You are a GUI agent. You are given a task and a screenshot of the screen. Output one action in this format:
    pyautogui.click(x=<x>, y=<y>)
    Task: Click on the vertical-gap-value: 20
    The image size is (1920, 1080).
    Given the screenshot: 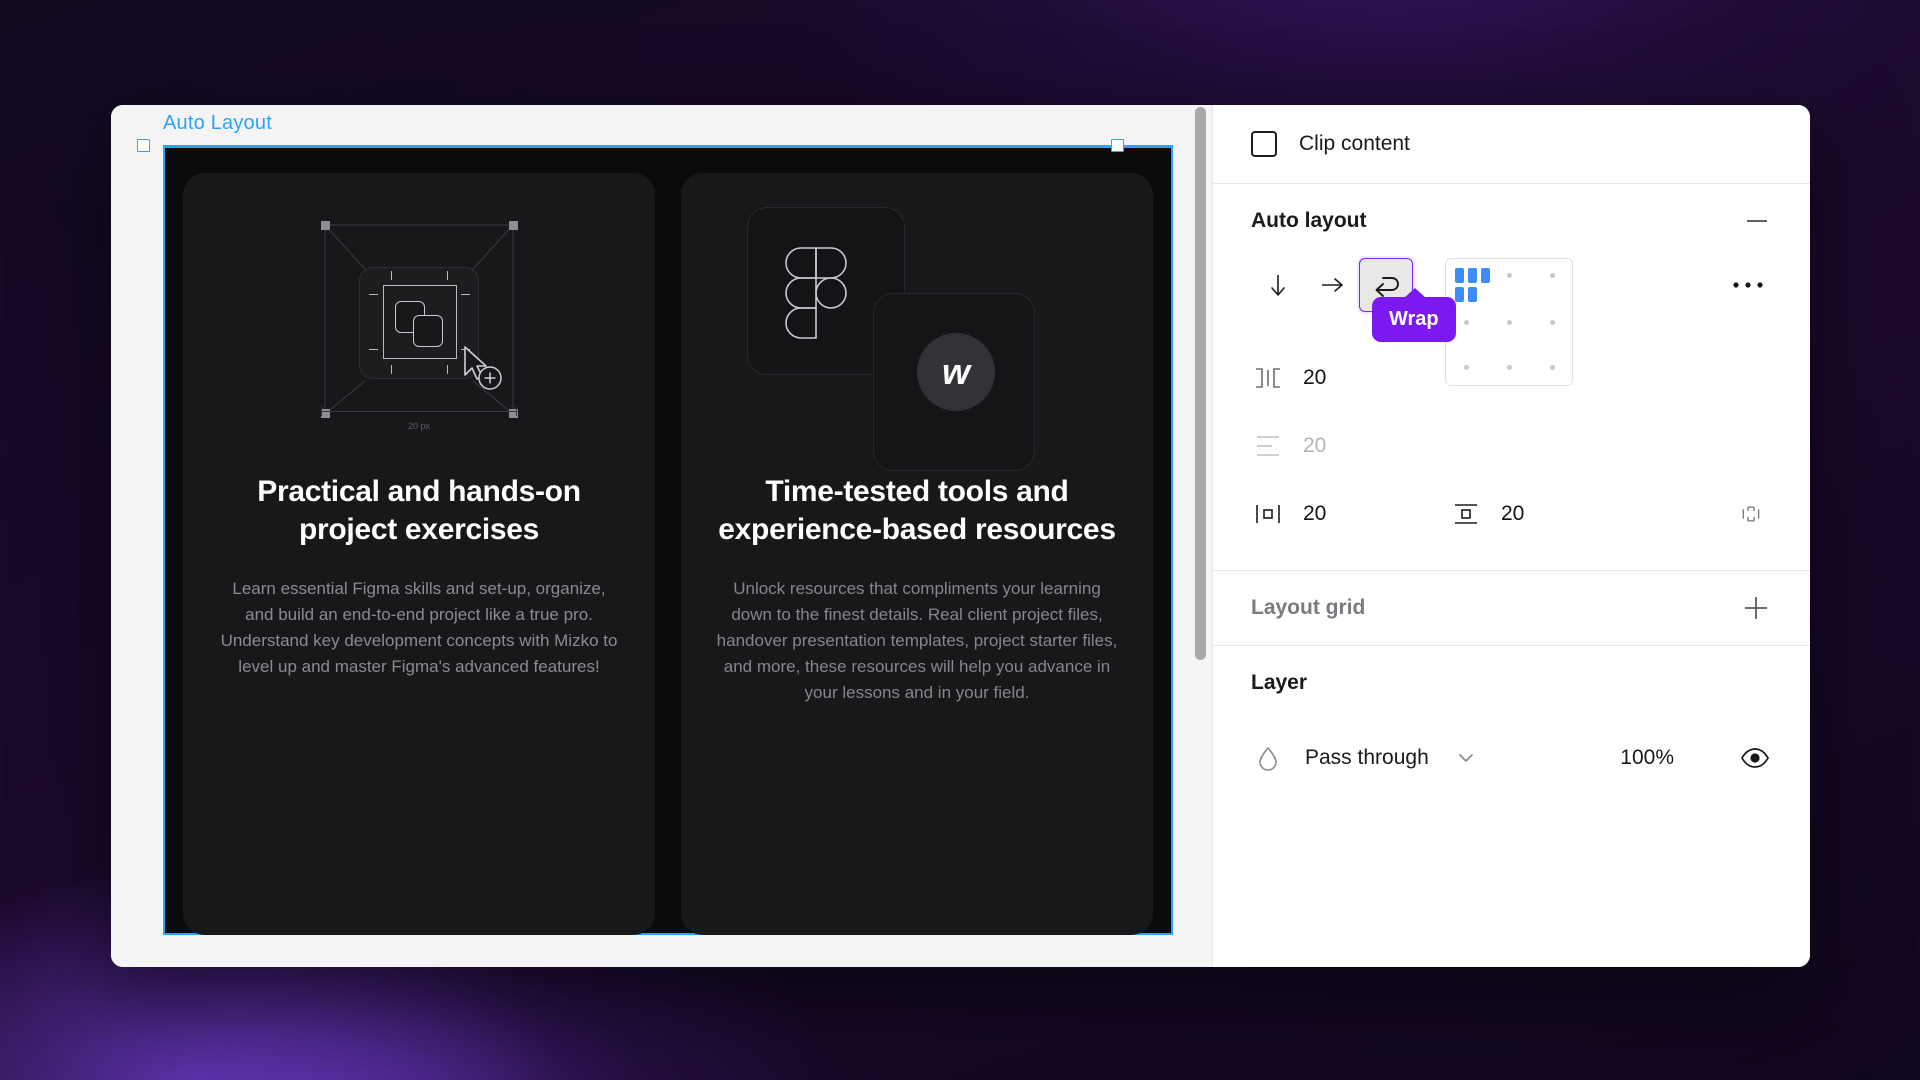 What is the action you would take?
    pyautogui.click(x=1314, y=446)
    